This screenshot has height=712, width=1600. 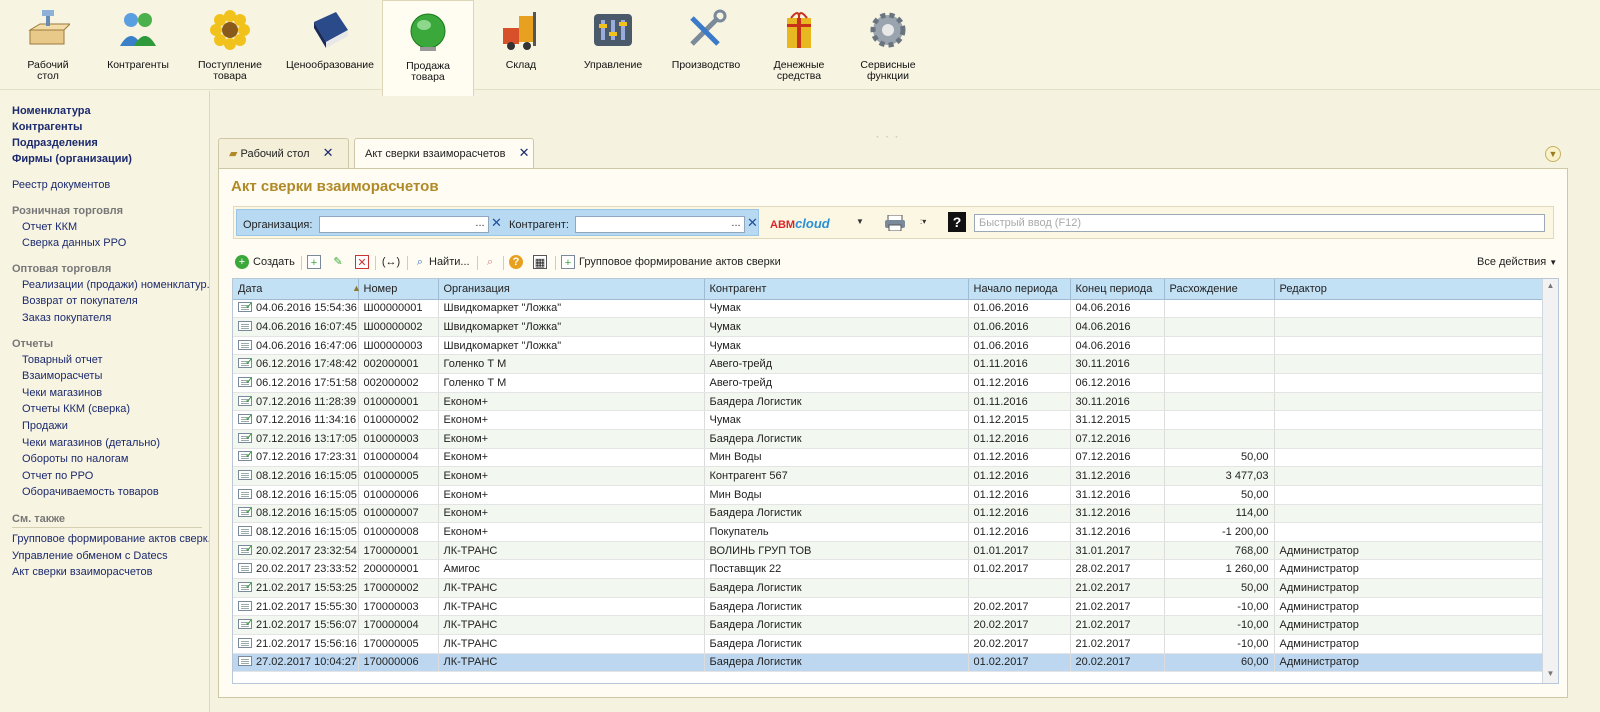 I want to click on group-create-button: Групповое формирование актов сверки, so click(x=680, y=263).